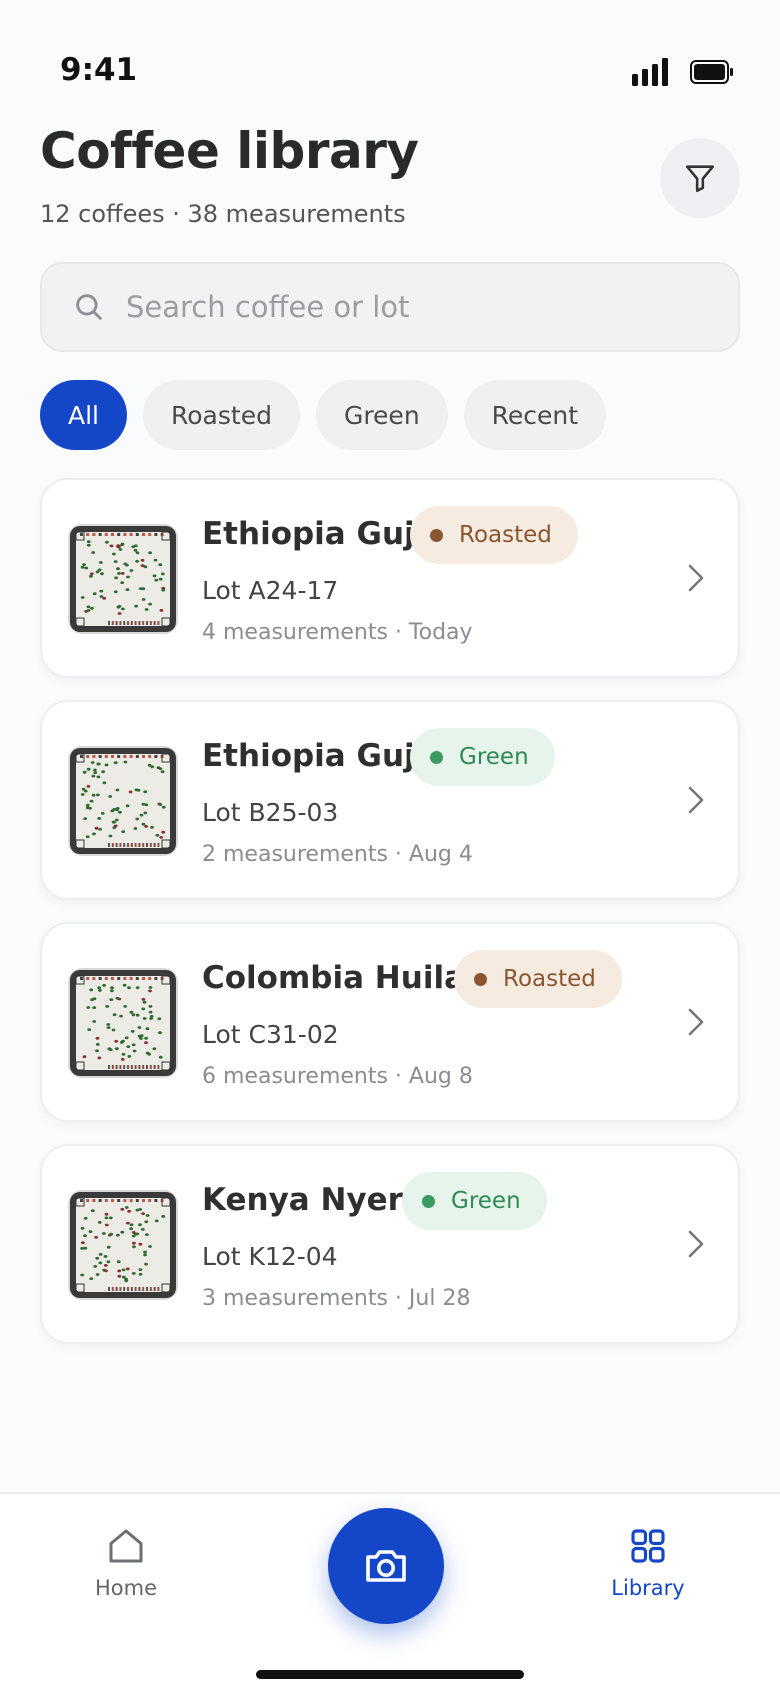  What do you see at coordinates (221, 415) in the screenshot?
I see `chip-roasted: Roasted` at bounding box center [221, 415].